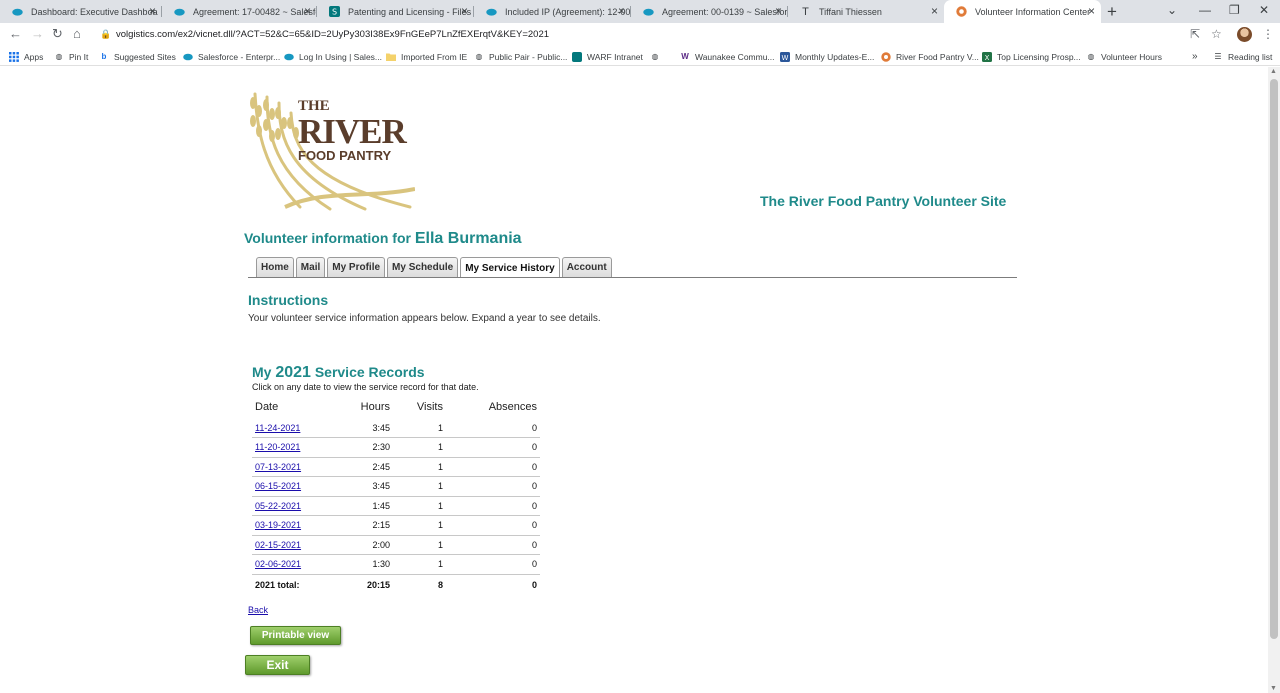  What do you see at coordinates (607, 56) in the screenshot?
I see `bookmark-item: WARF Intranet` at bounding box center [607, 56].